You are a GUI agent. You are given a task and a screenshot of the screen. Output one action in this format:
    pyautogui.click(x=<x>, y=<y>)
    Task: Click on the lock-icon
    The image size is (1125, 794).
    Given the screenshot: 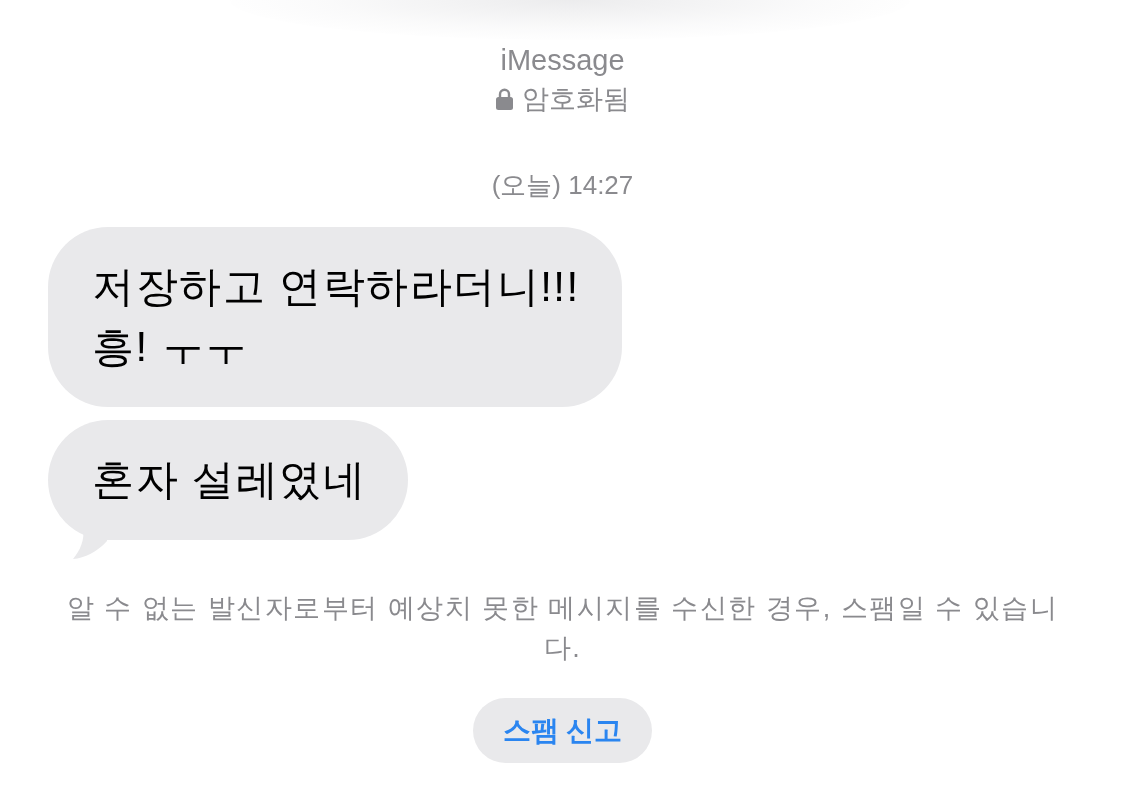 What is the action you would take?
    pyautogui.click(x=504, y=99)
    